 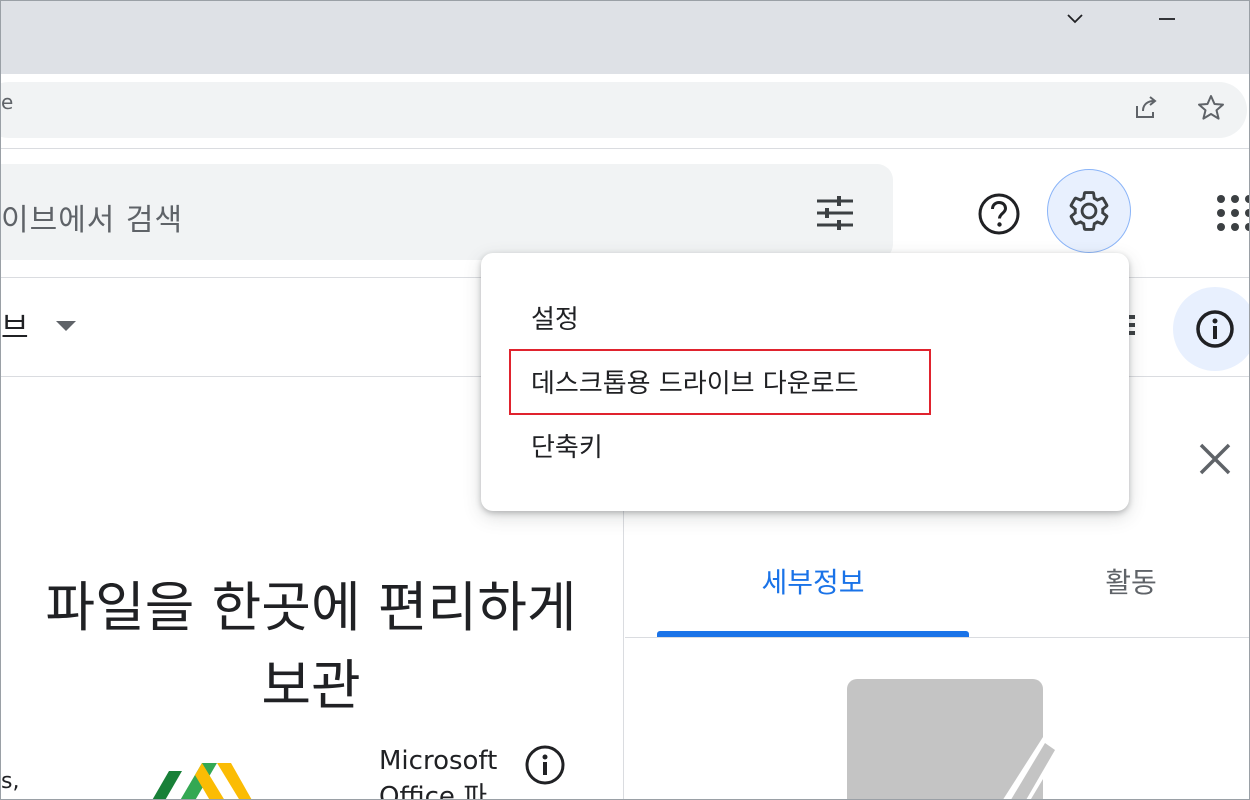 I want to click on minimize-icon, so click(x=1167, y=19).